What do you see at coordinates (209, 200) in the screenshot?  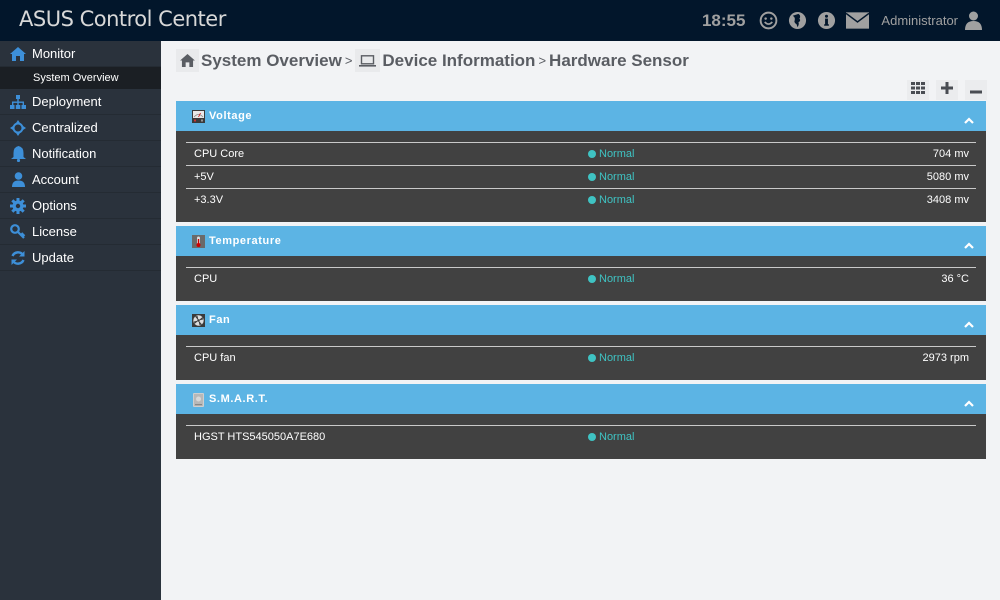 I see `sensor-name: +3.3V` at bounding box center [209, 200].